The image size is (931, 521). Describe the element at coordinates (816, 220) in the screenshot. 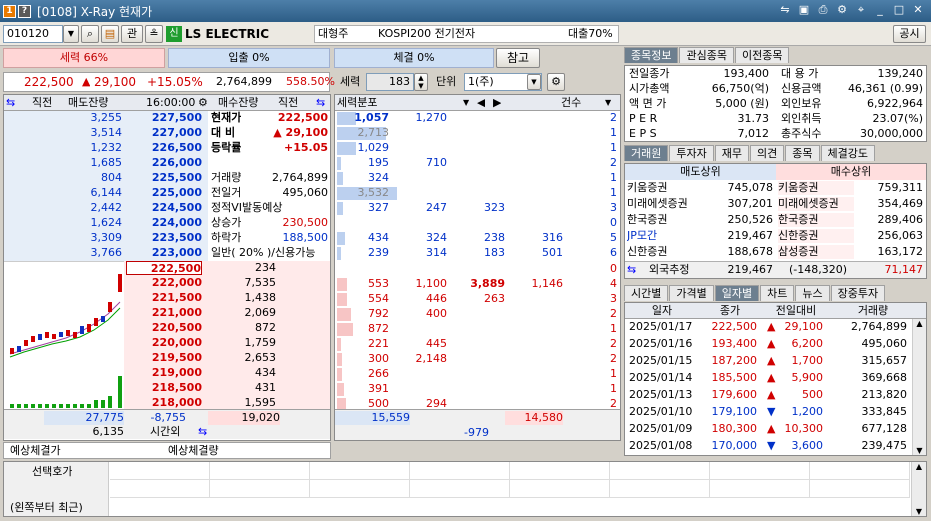

I see `broker-buy-name: 한국증권` at that location.